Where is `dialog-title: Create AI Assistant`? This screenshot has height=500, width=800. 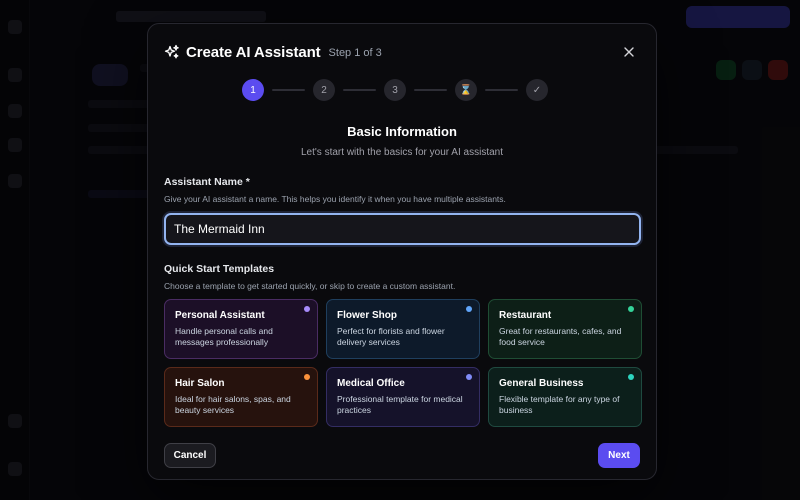 dialog-title: Create AI Assistant is located at coordinates (253, 52).